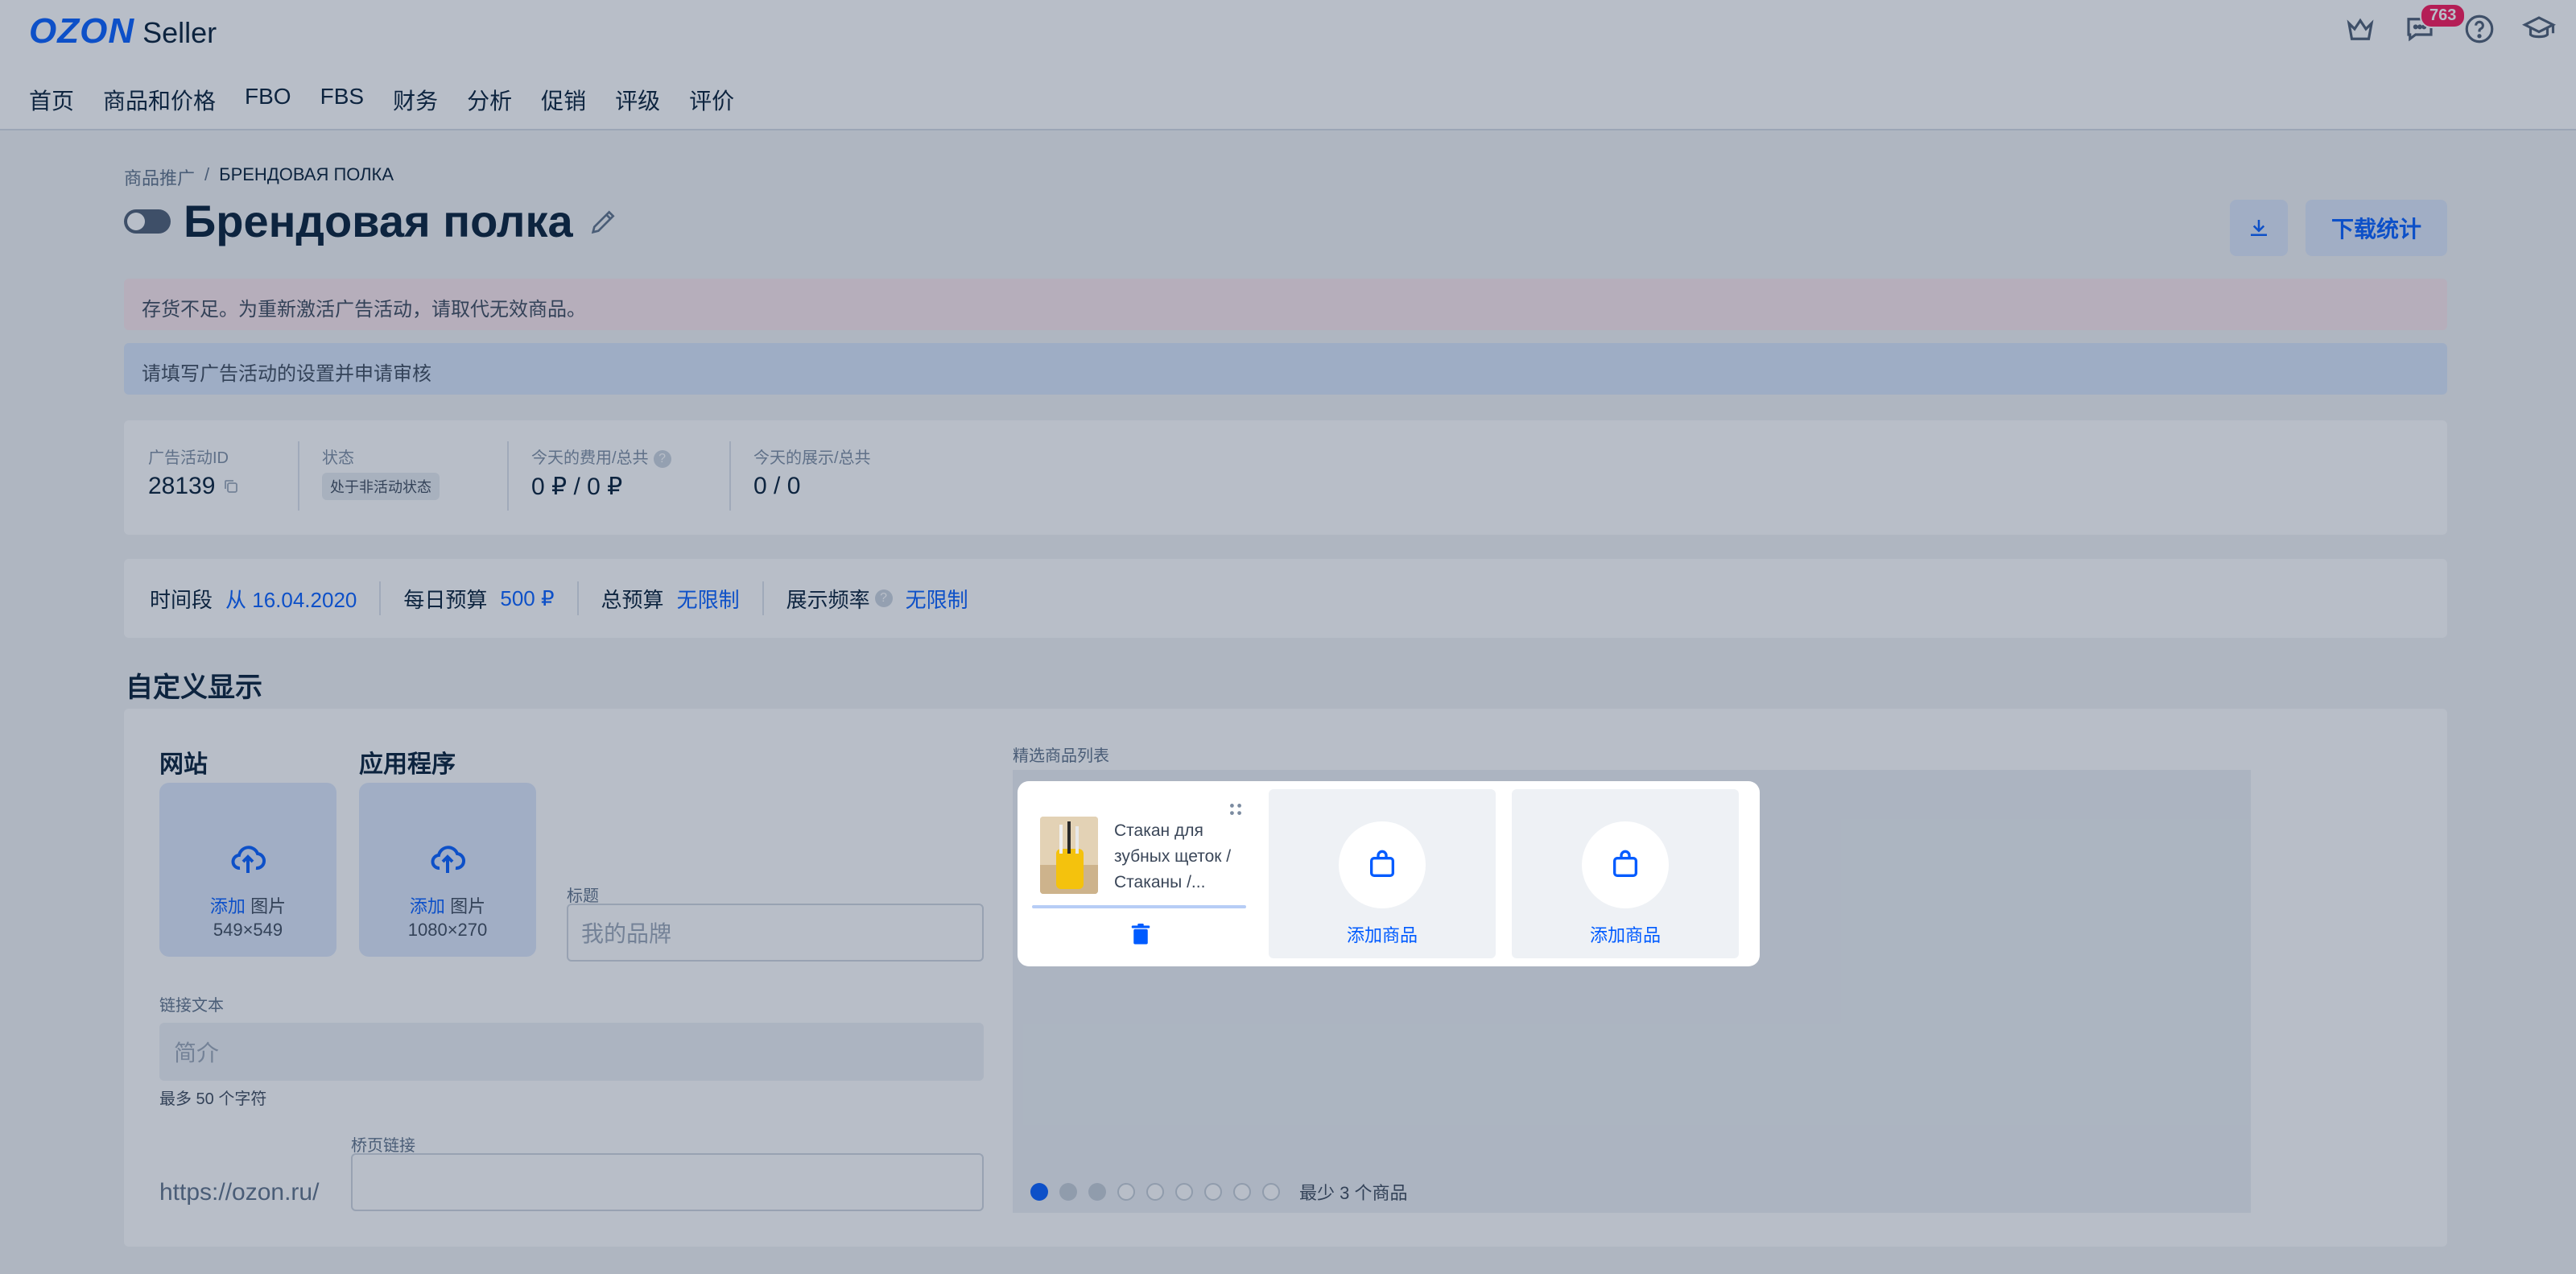  Describe the element at coordinates (1141, 934) in the screenshot. I see `trash-icon` at that location.